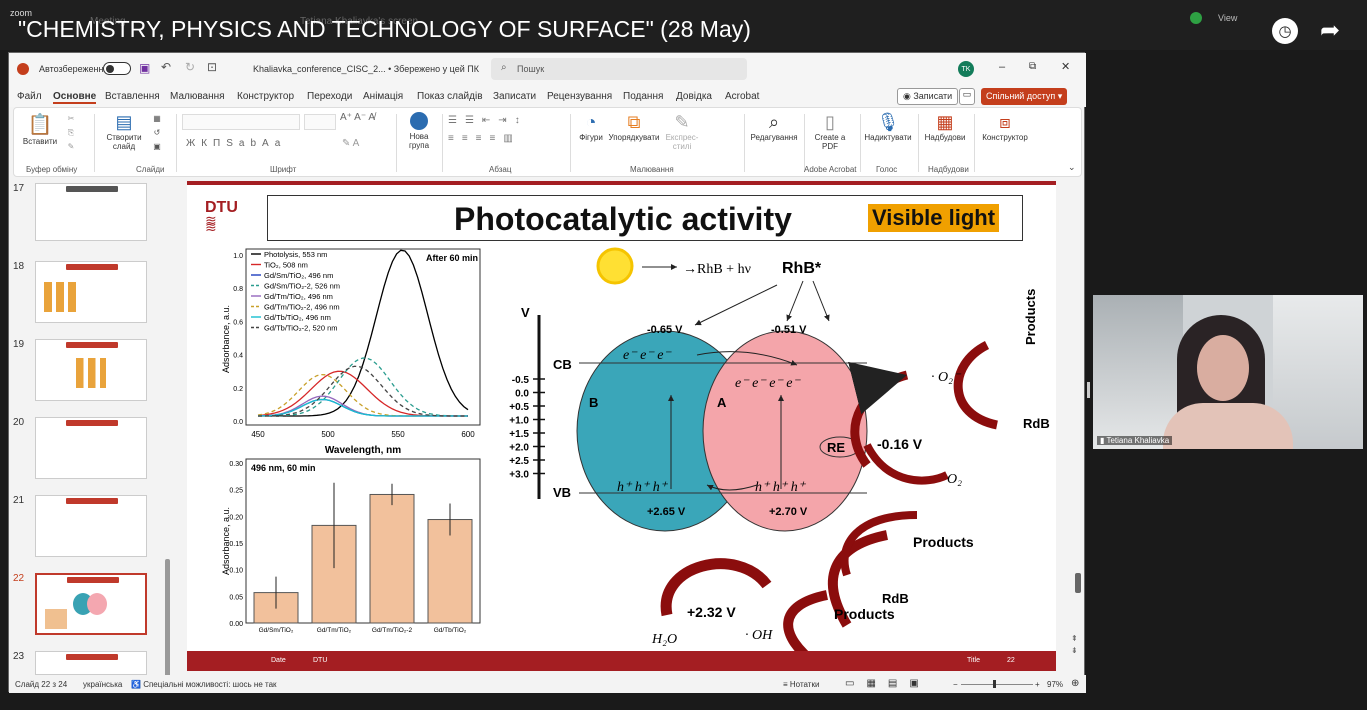  I want to click on font-size-icons: A⁺ A⁻ A̸, so click(357, 117).